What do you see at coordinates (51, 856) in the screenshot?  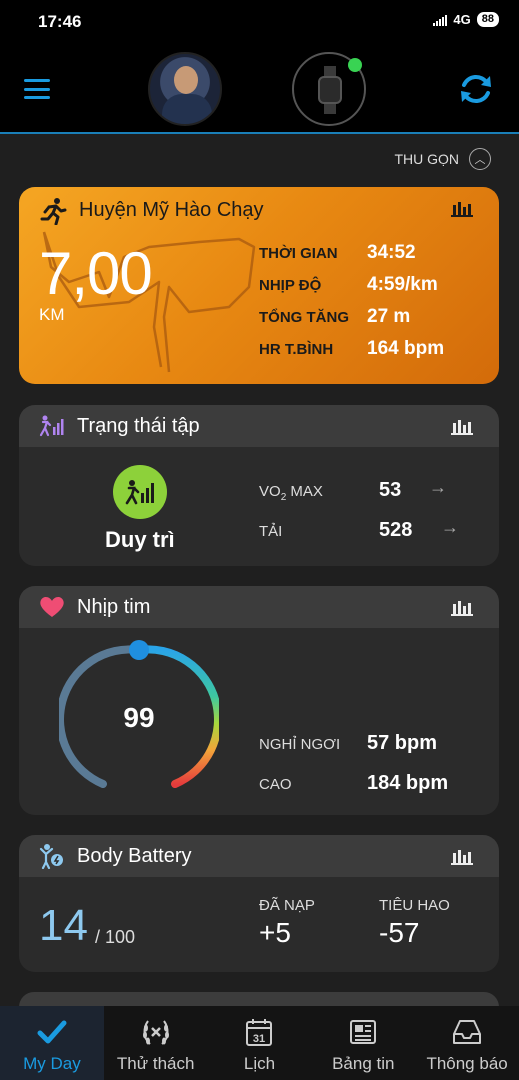 I see `body-battery-icon` at bounding box center [51, 856].